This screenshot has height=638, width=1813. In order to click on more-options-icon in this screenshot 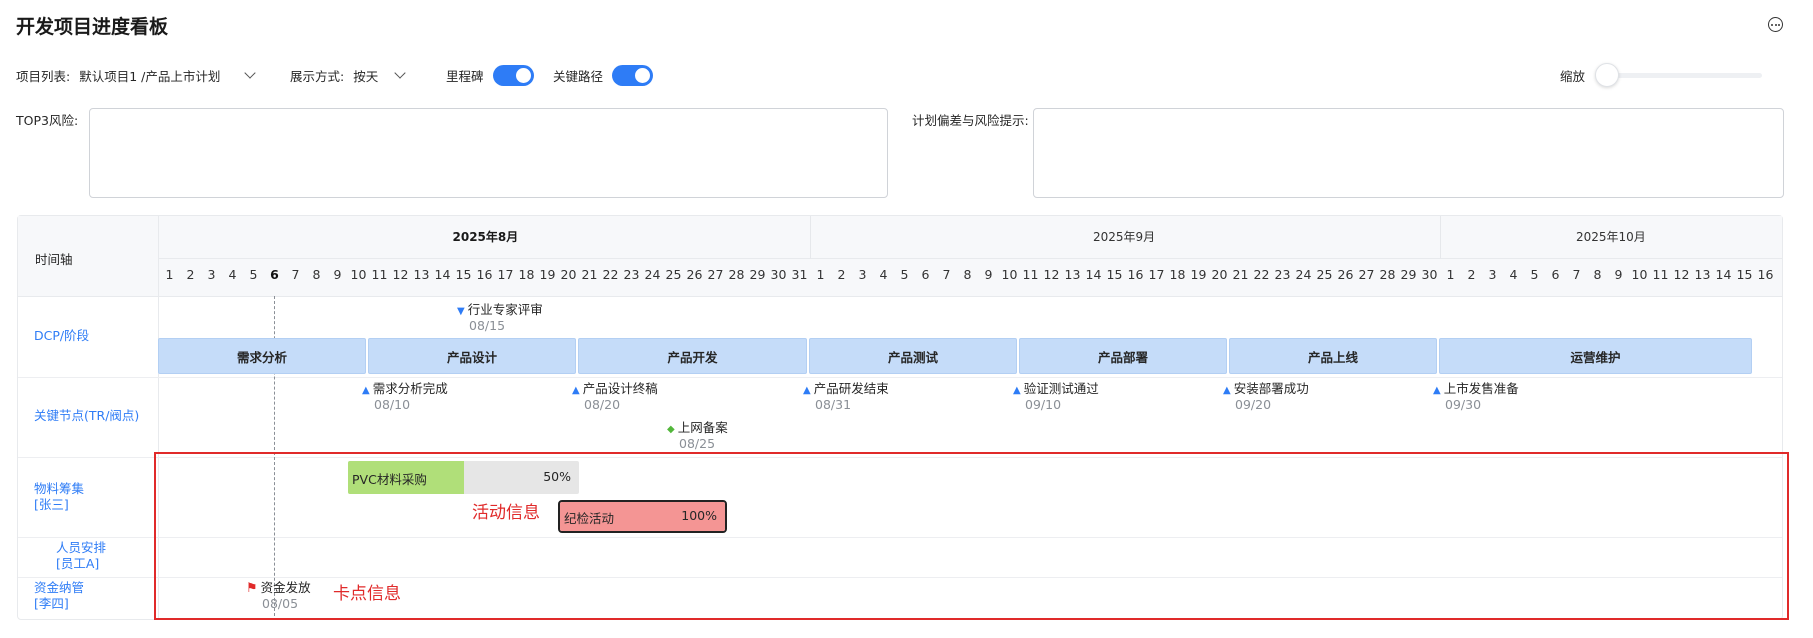, I will do `click(1775, 24)`.